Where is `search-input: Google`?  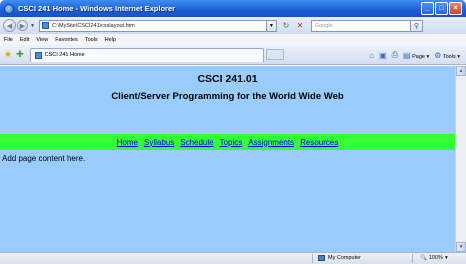
search-input: Google is located at coordinates (360, 25).